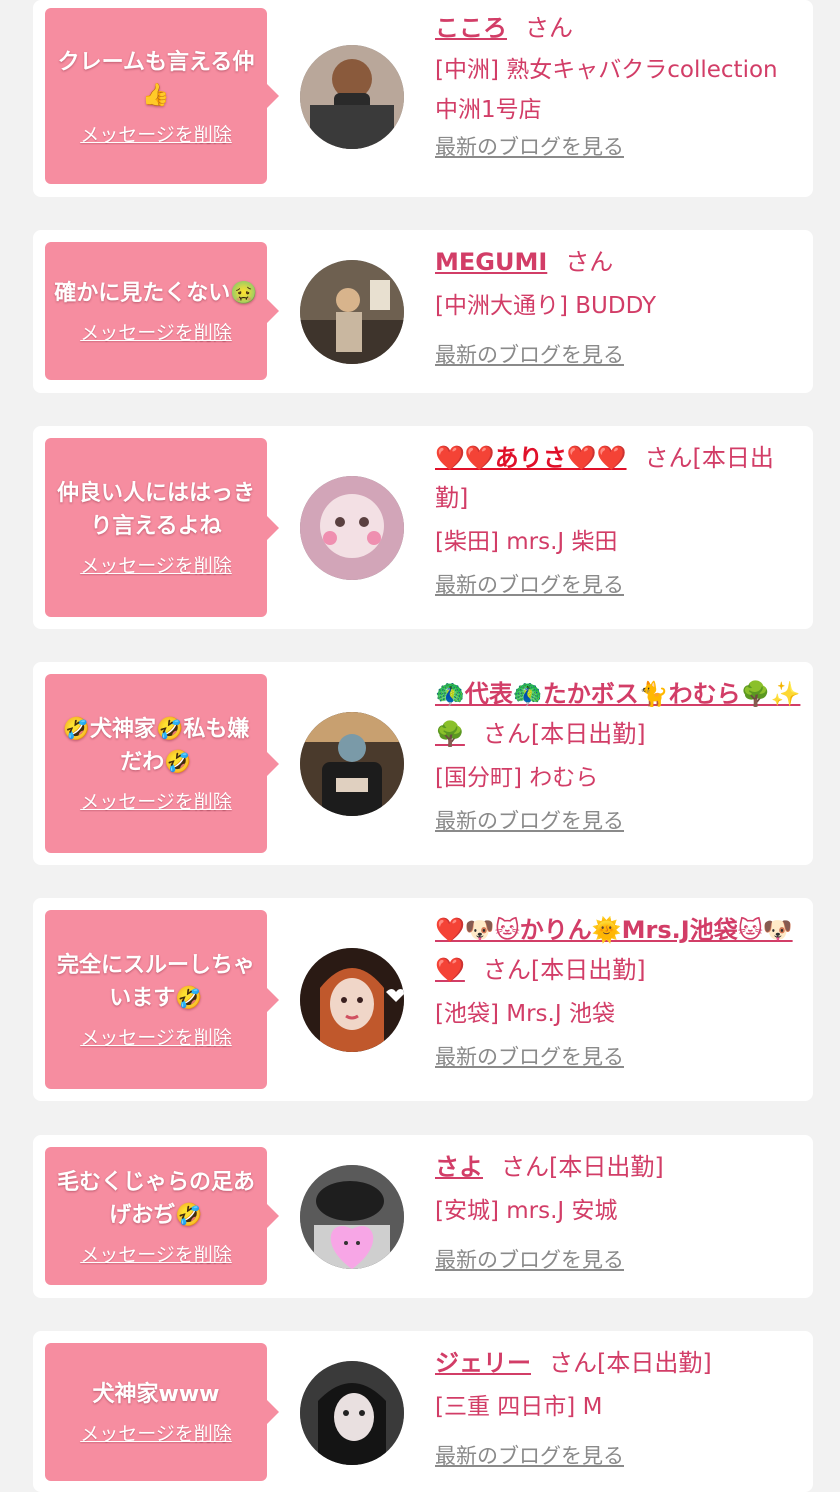 This screenshot has width=840, height=1492. I want to click on message-bubble: 仲良い人にははっきり言えるよね メッセージを削除, so click(162, 527).